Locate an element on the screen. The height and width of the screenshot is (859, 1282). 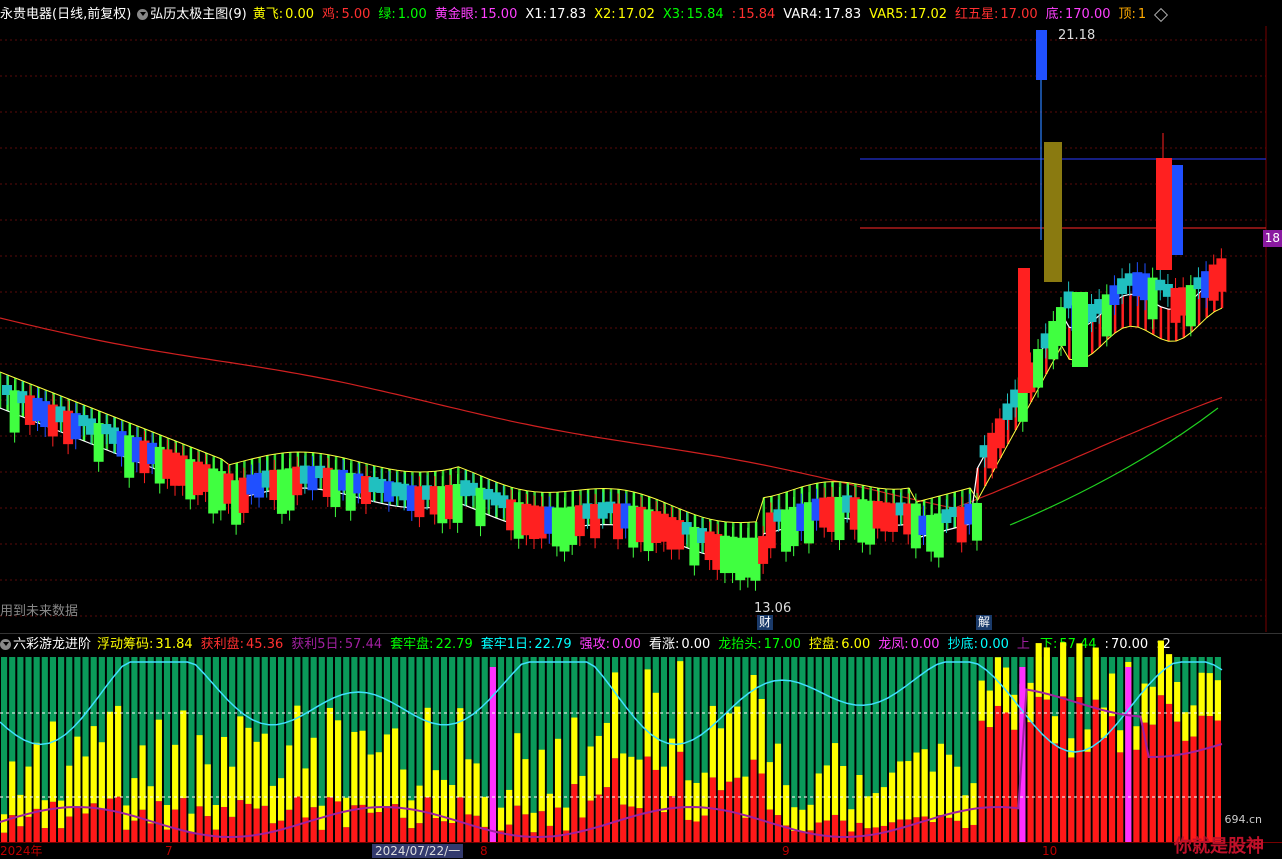
sub-cyan-line is located at coordinates (611, 707).